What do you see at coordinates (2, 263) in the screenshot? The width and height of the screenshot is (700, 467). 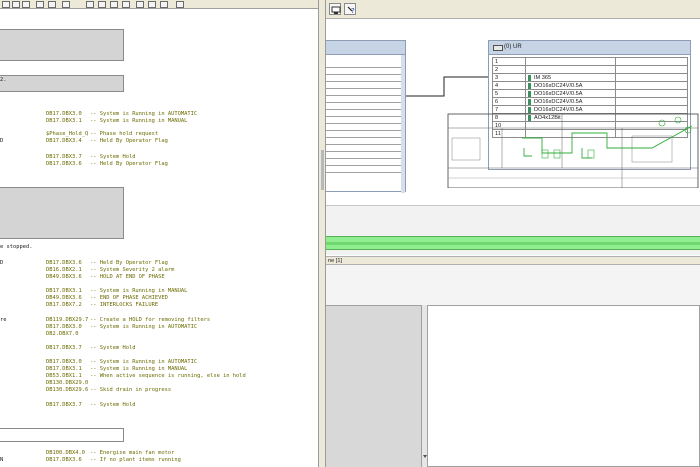 I see `statement: D` at bounding box center [2, 263].